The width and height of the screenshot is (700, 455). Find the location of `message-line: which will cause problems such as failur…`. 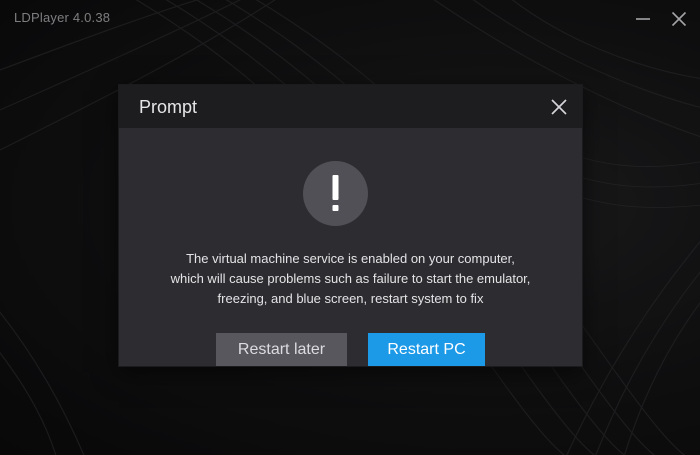

message-line: which will cause problems such as failur… is located at coordinates (350, 278).